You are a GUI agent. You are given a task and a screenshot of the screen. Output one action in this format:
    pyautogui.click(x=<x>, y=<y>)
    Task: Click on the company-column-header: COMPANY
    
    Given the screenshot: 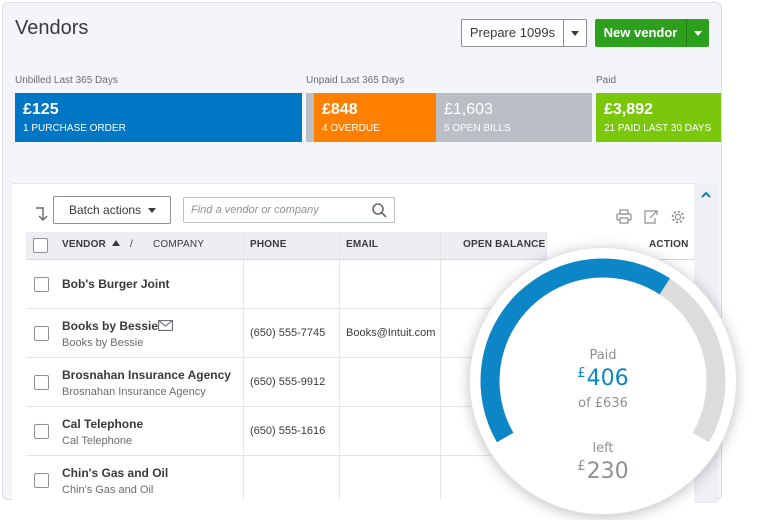 What is the action you would take?
    pyautogui.click(x=178, y=245)
    